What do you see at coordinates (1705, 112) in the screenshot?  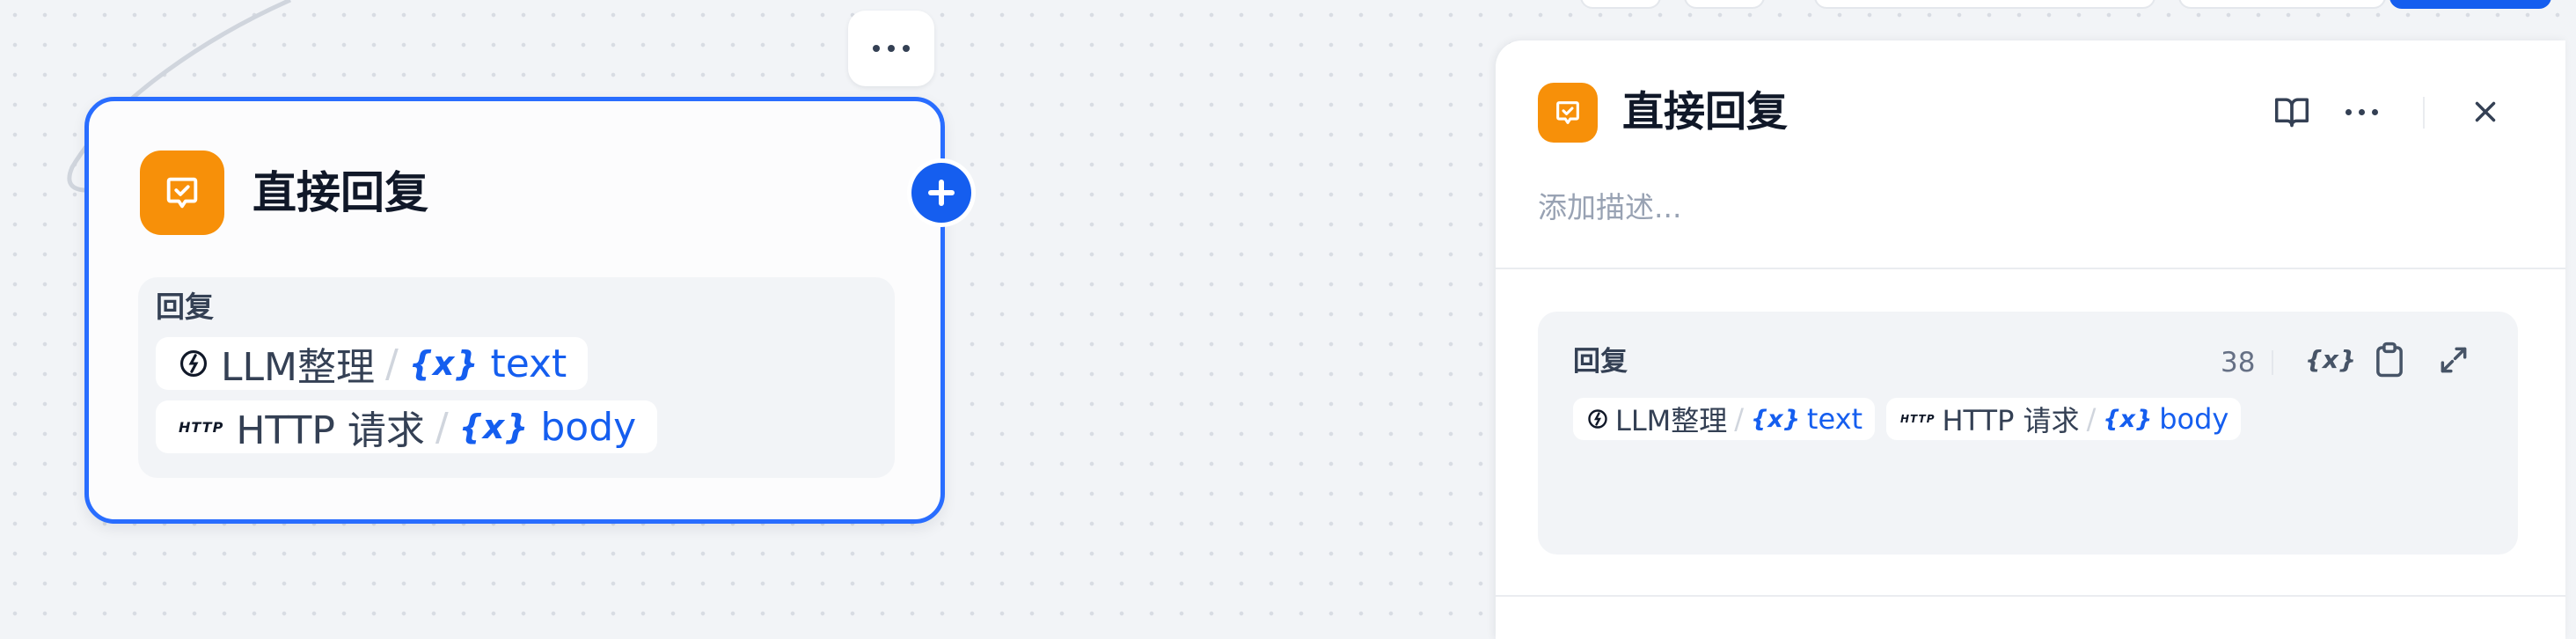 I see `panel-title: 直接回复` at bounding box center [1705, 112].